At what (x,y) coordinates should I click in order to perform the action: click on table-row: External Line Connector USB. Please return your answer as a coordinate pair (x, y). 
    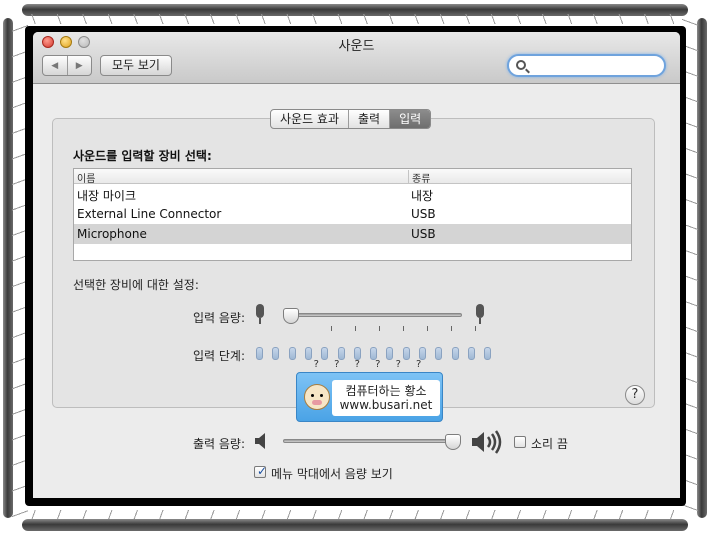
    Looking at the image, I should click on (352, 214).